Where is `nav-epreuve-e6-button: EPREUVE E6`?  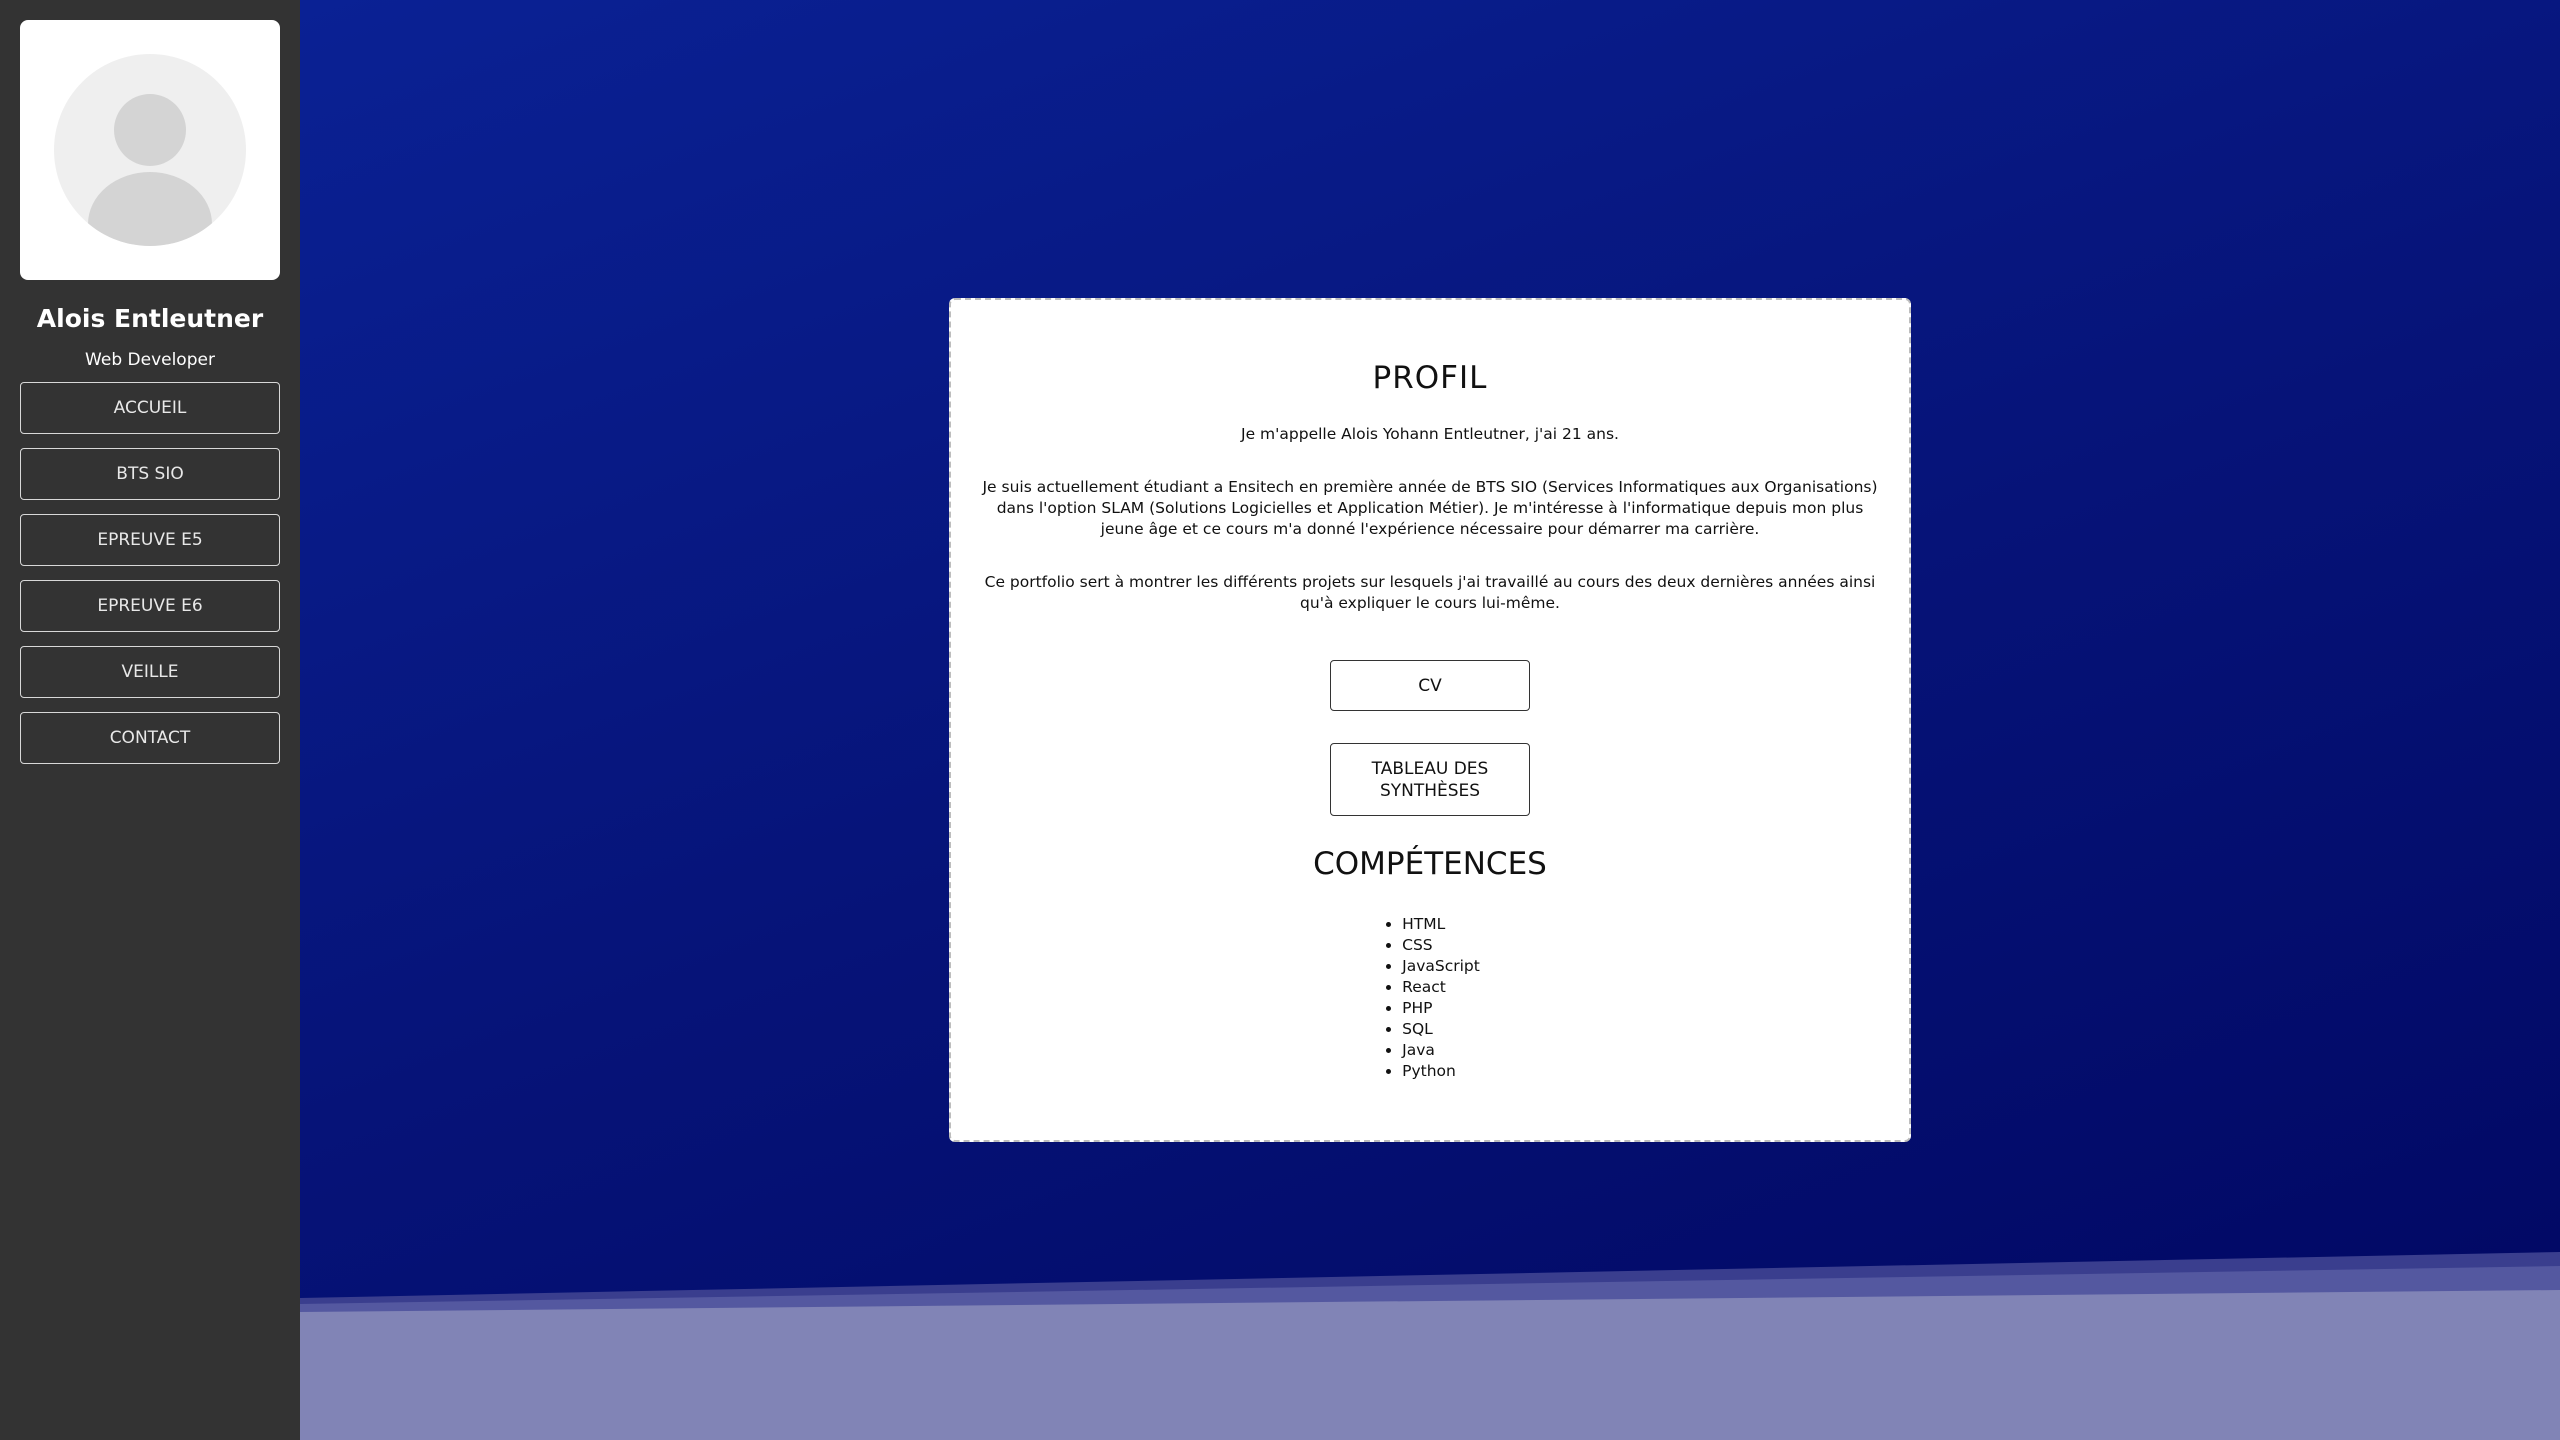 nav-epreuve-e6-button: EPREUVE E6 is located at coordinates (150, 606).